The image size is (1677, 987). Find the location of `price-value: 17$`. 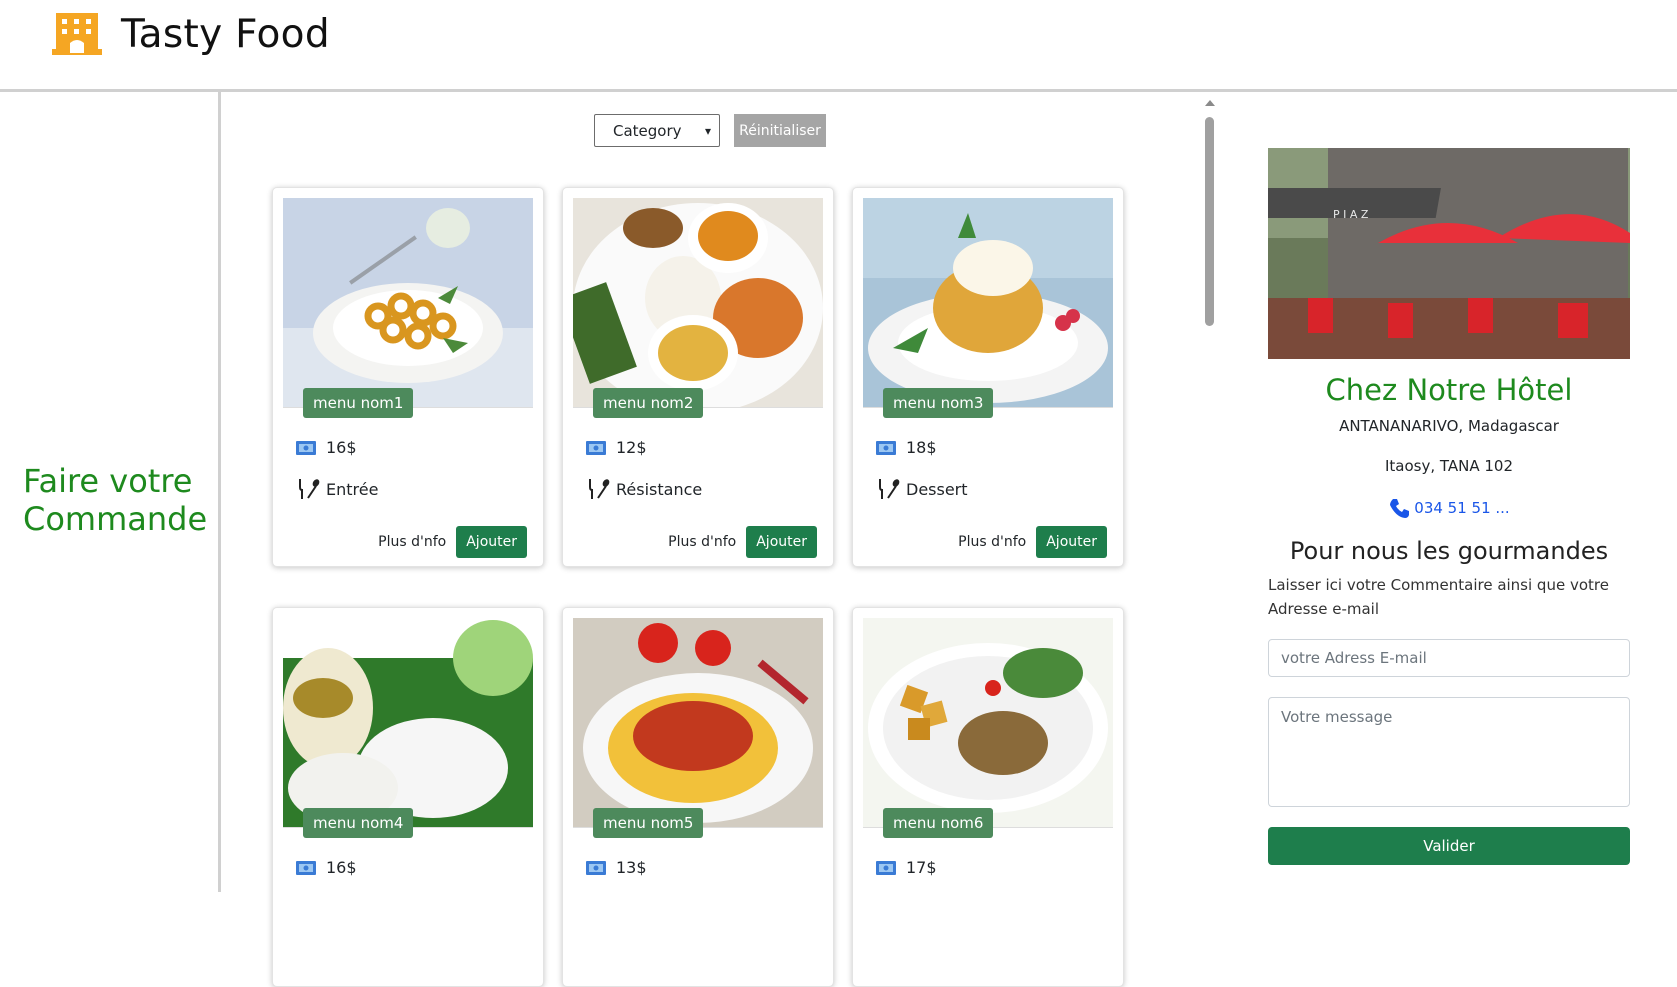

price-value: 17$ is located at coordinates (921, 867).